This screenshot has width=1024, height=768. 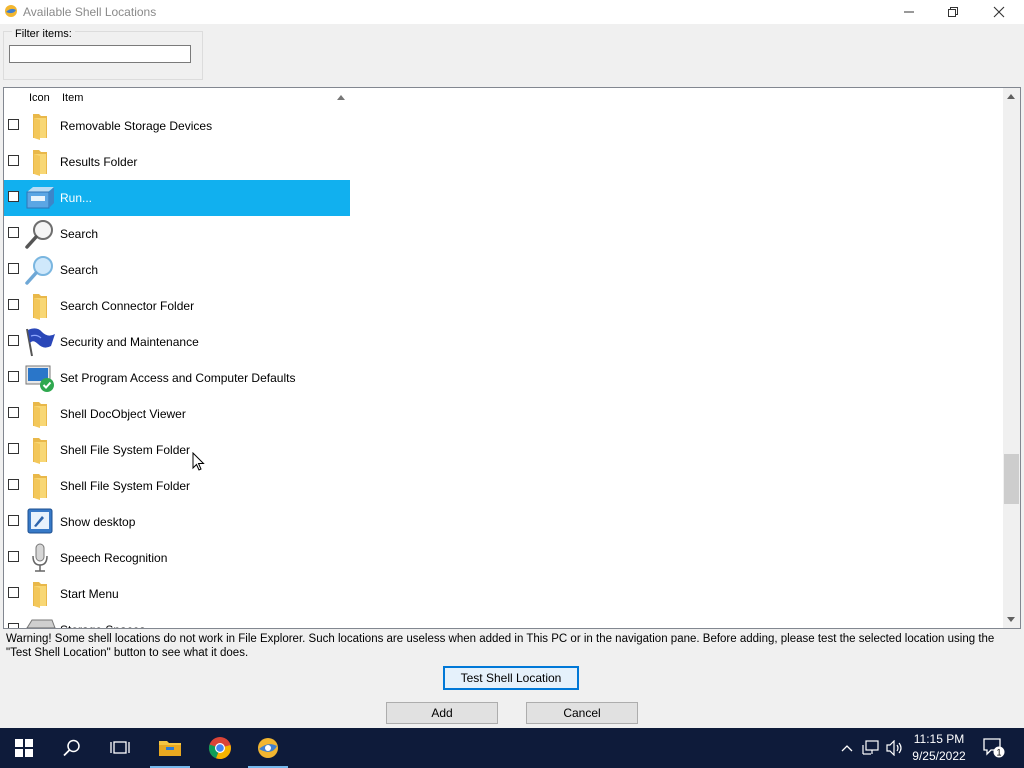 I want to click on volume-button, so click(x=895, y=748).